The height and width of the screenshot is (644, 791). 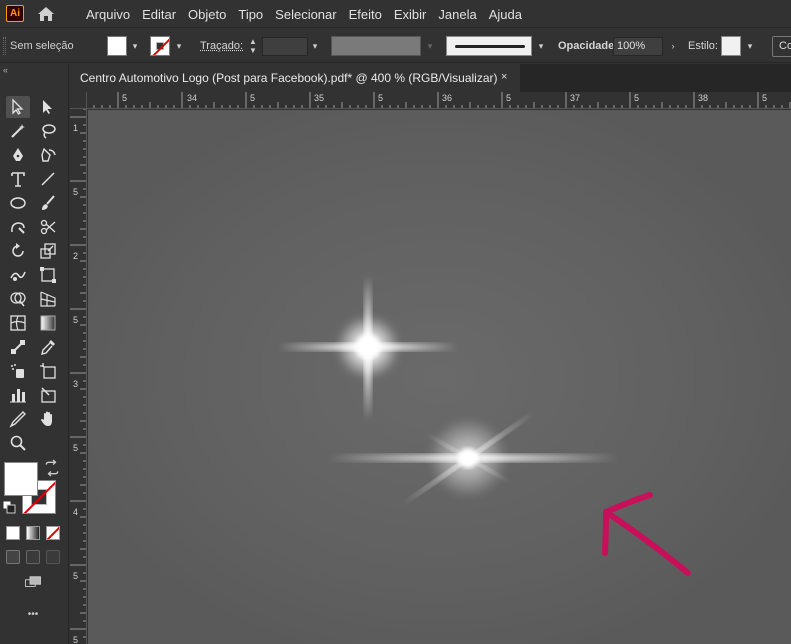 I want to click on curvature-tool-icon, so click(x=48, y=155).